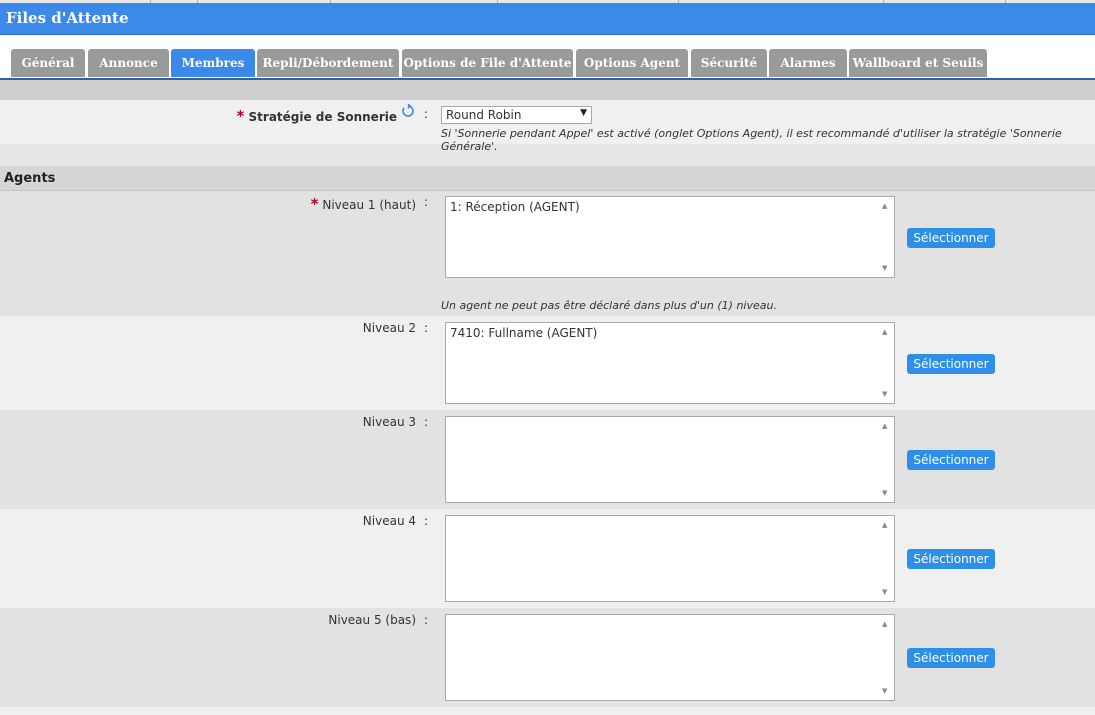 The image size is (1095, 715). I want to click on strategy-label: * Stratégie de Sonnerie, so click(298, 116).